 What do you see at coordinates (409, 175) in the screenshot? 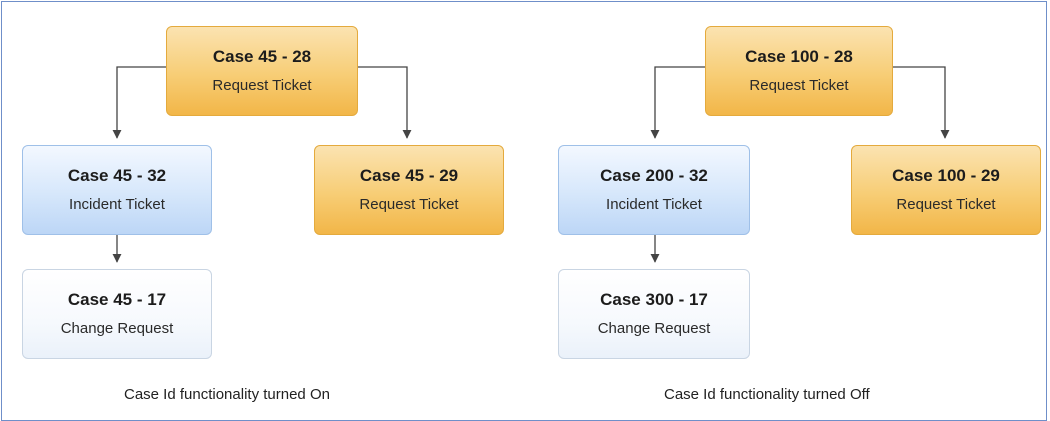
I see `node-right-1-title: Case 45 - 29` at bounding box center [409, 175].